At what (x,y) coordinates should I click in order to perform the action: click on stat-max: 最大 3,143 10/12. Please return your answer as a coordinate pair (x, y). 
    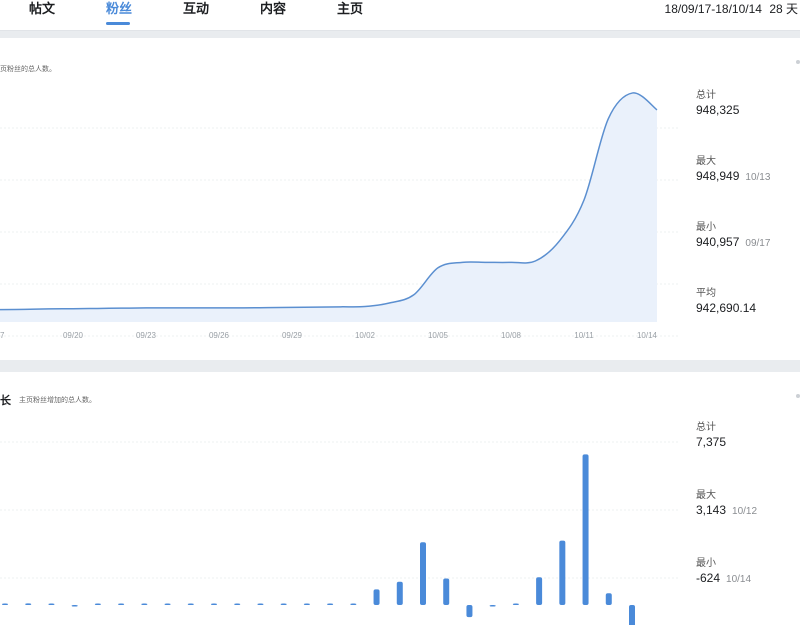
    Looking at the image, I should click on (726, 504).